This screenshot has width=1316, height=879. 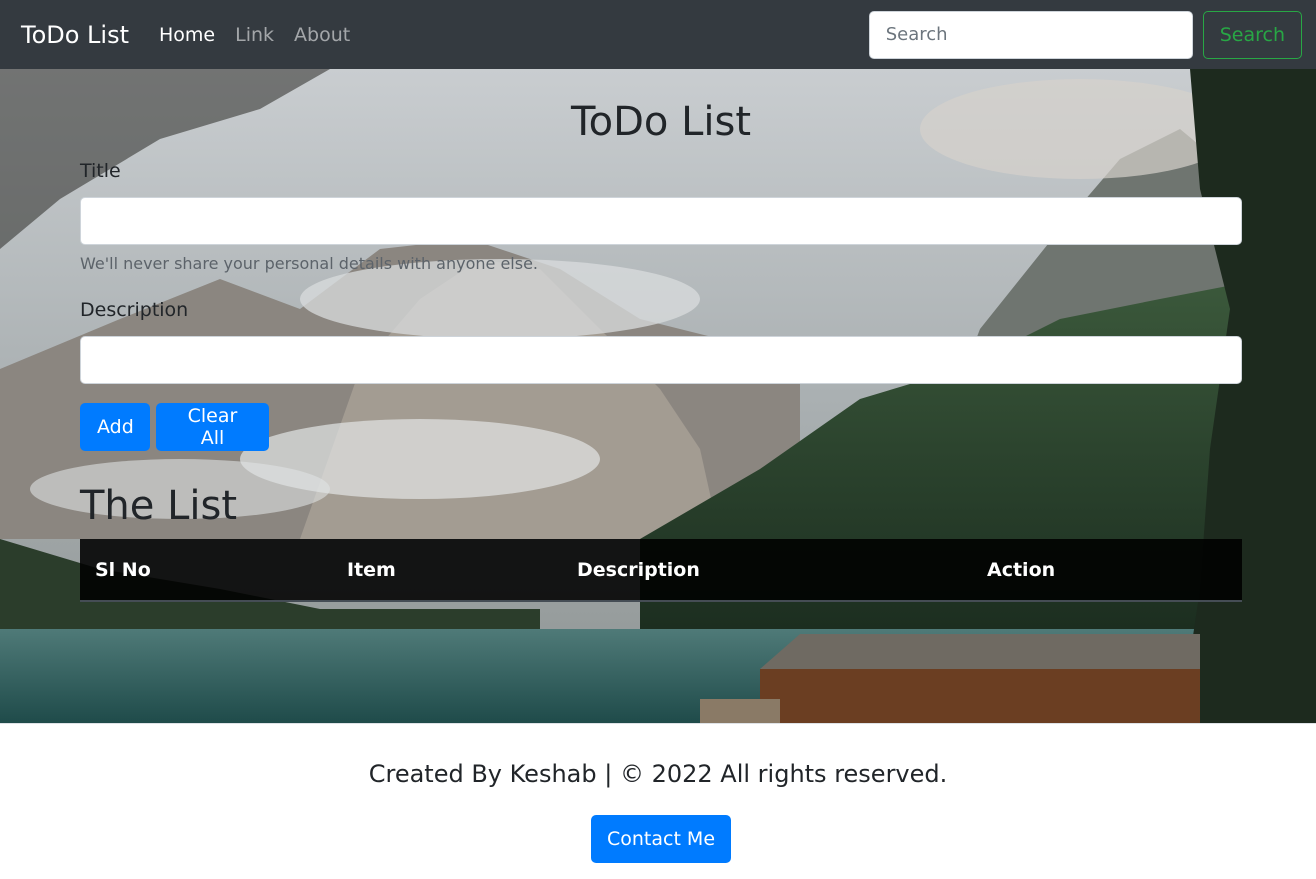 I want to click on nav-link-link: Link, so click(x=254, y=35).